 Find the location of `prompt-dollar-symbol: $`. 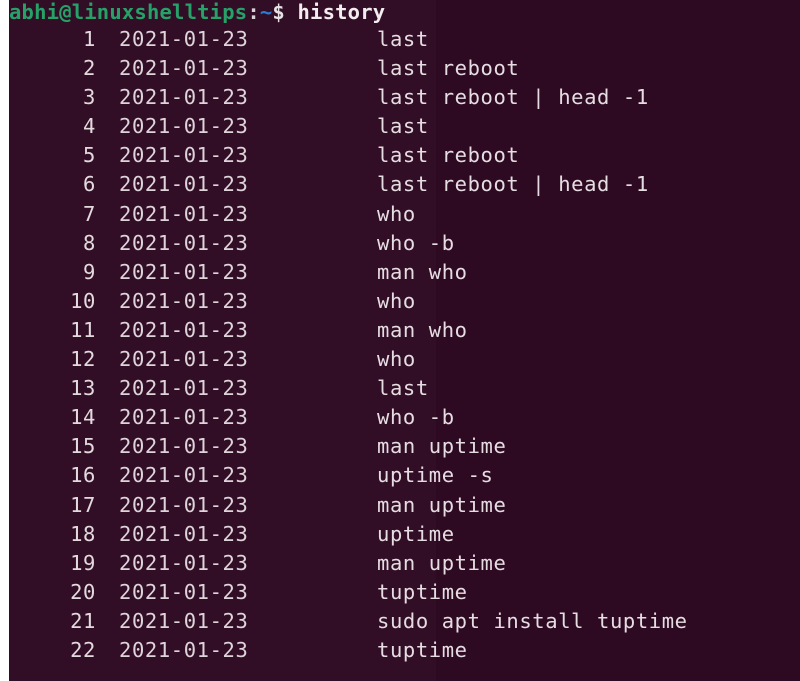

prompt-dollar-symbol: $ is located at coordinates (278, 12).